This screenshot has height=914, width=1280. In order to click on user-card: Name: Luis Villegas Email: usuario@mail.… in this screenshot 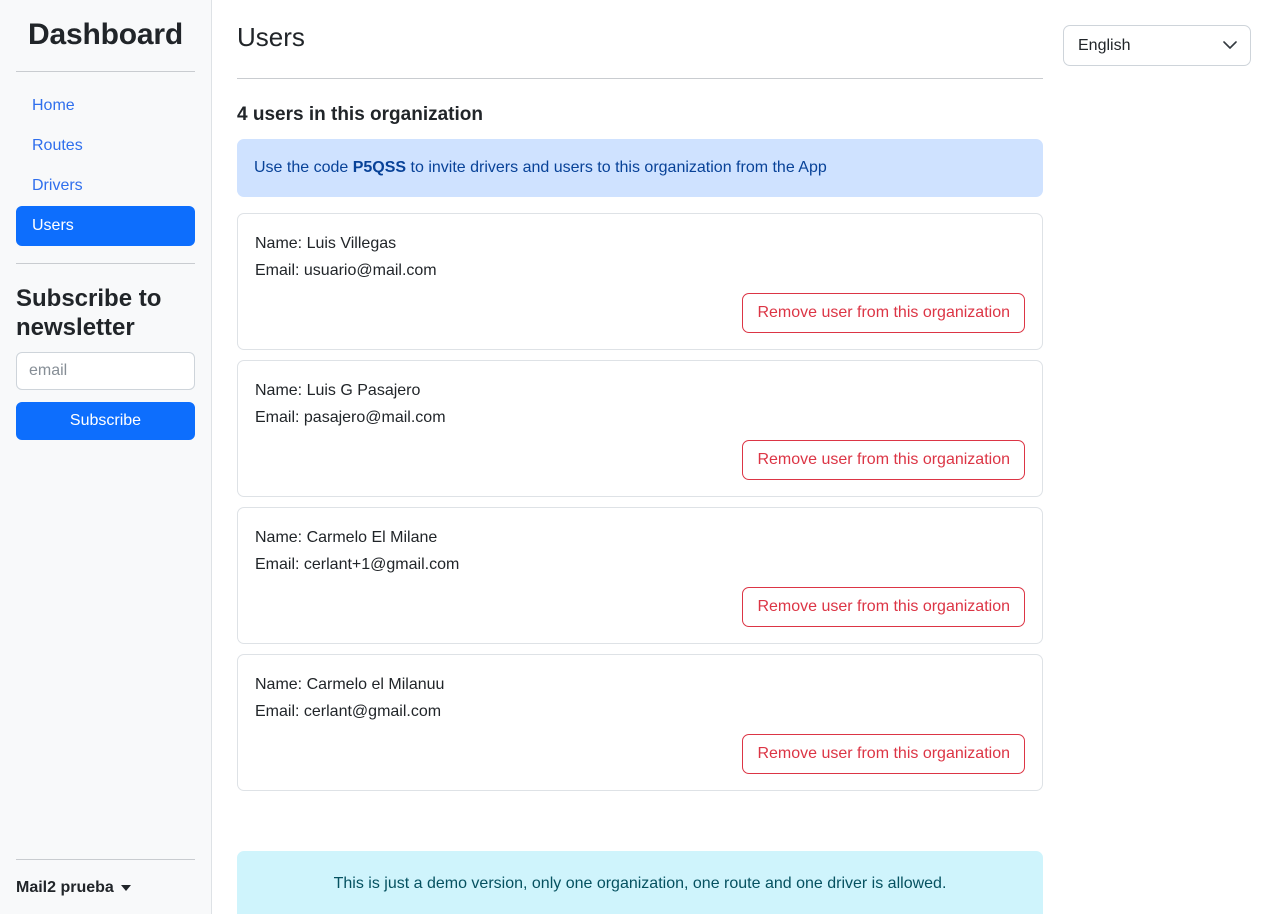, I will do `click(640, 281)`.